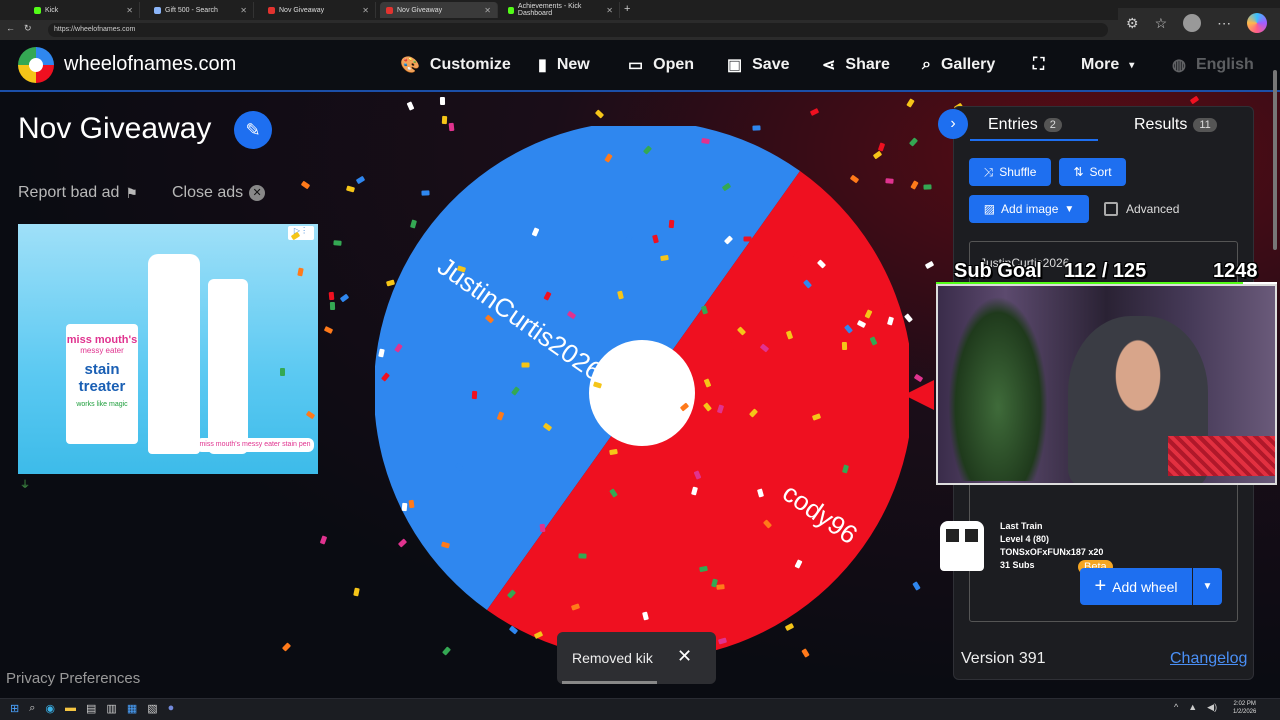 Image resolution: width=1280 pixels, height=720 pixels. I want to click on shuffle-button: ⤨ Shuffle, so click(1010, 172).